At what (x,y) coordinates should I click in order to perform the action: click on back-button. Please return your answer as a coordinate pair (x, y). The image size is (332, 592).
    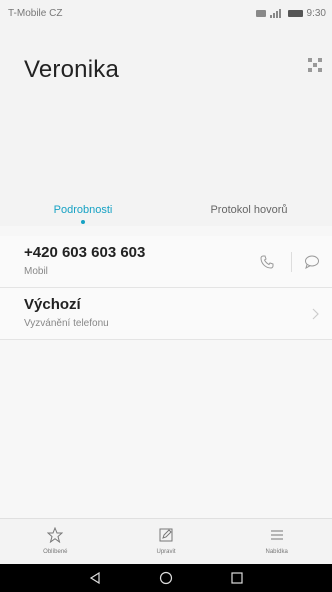
    Looking at the image, I should click on (95, 578).